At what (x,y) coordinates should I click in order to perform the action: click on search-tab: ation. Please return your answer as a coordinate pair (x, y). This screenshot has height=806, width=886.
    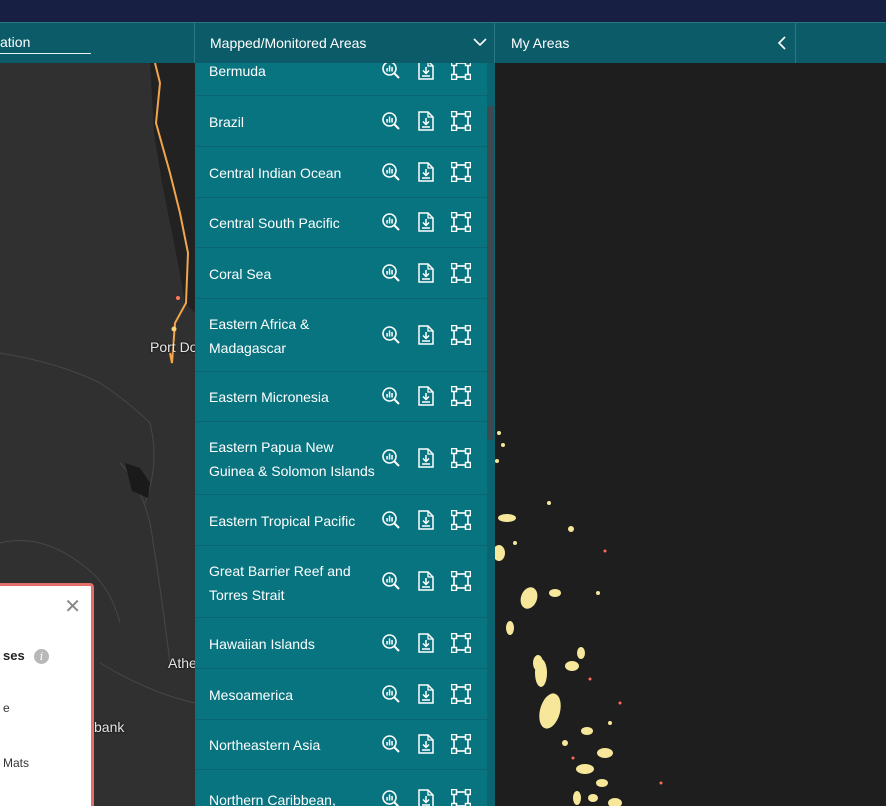
    Looking at the image, I should click on (97, 43).